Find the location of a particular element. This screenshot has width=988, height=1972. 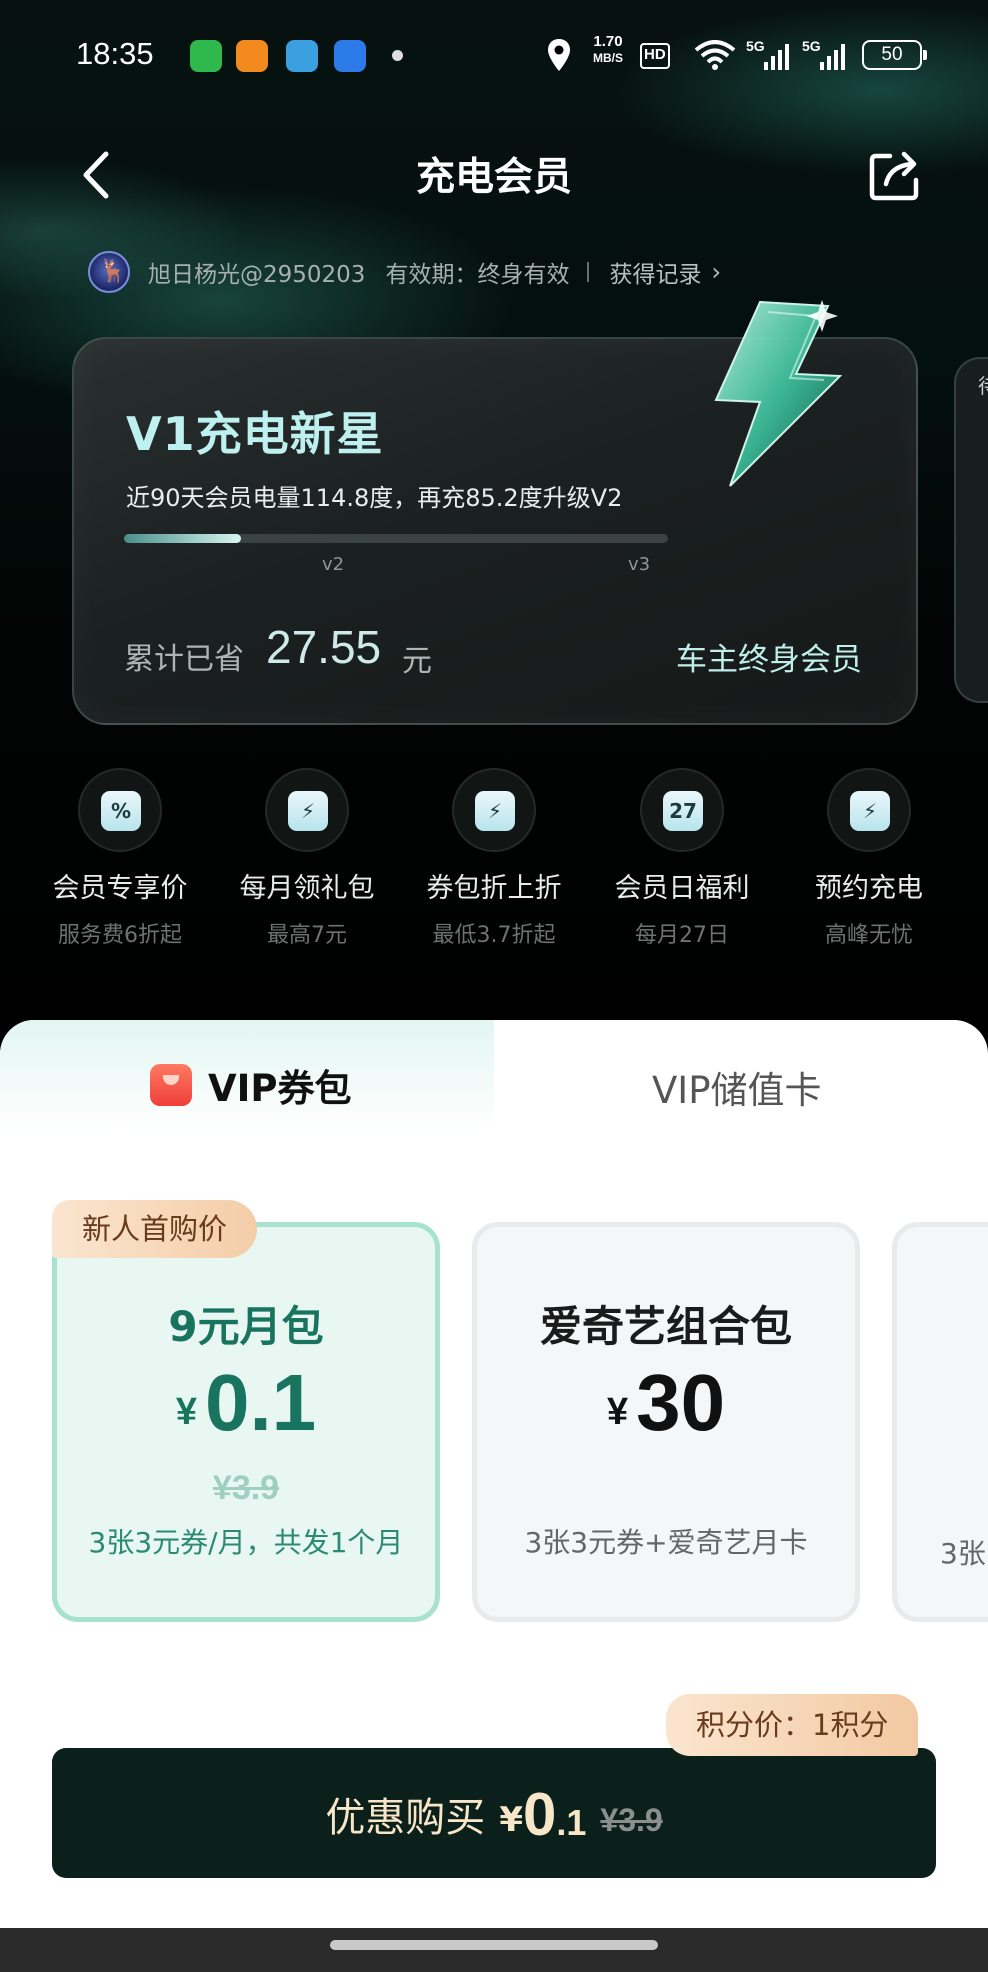

divider is located at coordinates (588, 272).